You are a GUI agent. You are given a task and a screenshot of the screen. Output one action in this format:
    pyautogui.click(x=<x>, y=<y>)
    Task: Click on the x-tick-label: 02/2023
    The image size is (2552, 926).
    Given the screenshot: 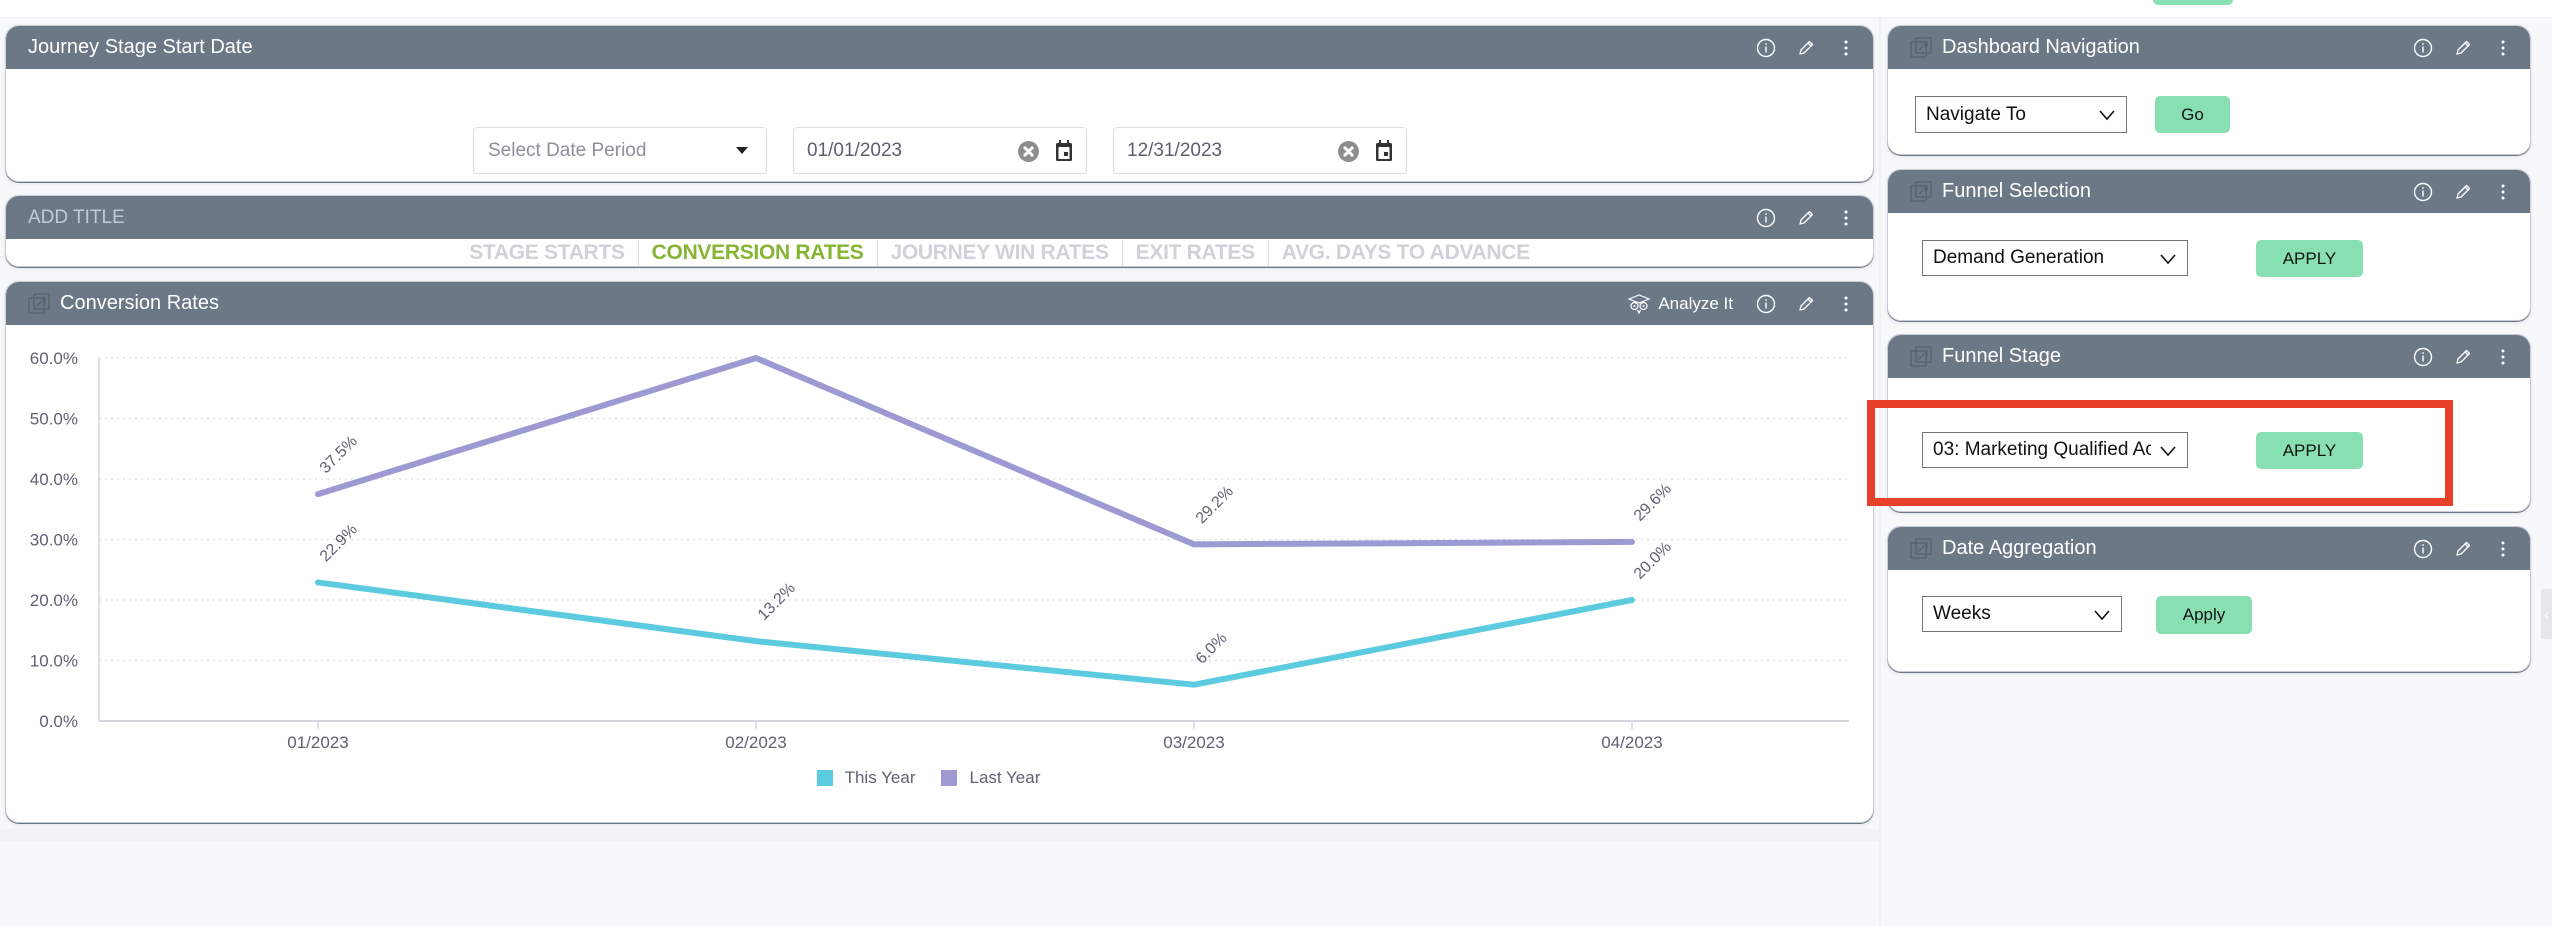 What is the action you would take?
    pyautogui.click(x=755, y=742)
    